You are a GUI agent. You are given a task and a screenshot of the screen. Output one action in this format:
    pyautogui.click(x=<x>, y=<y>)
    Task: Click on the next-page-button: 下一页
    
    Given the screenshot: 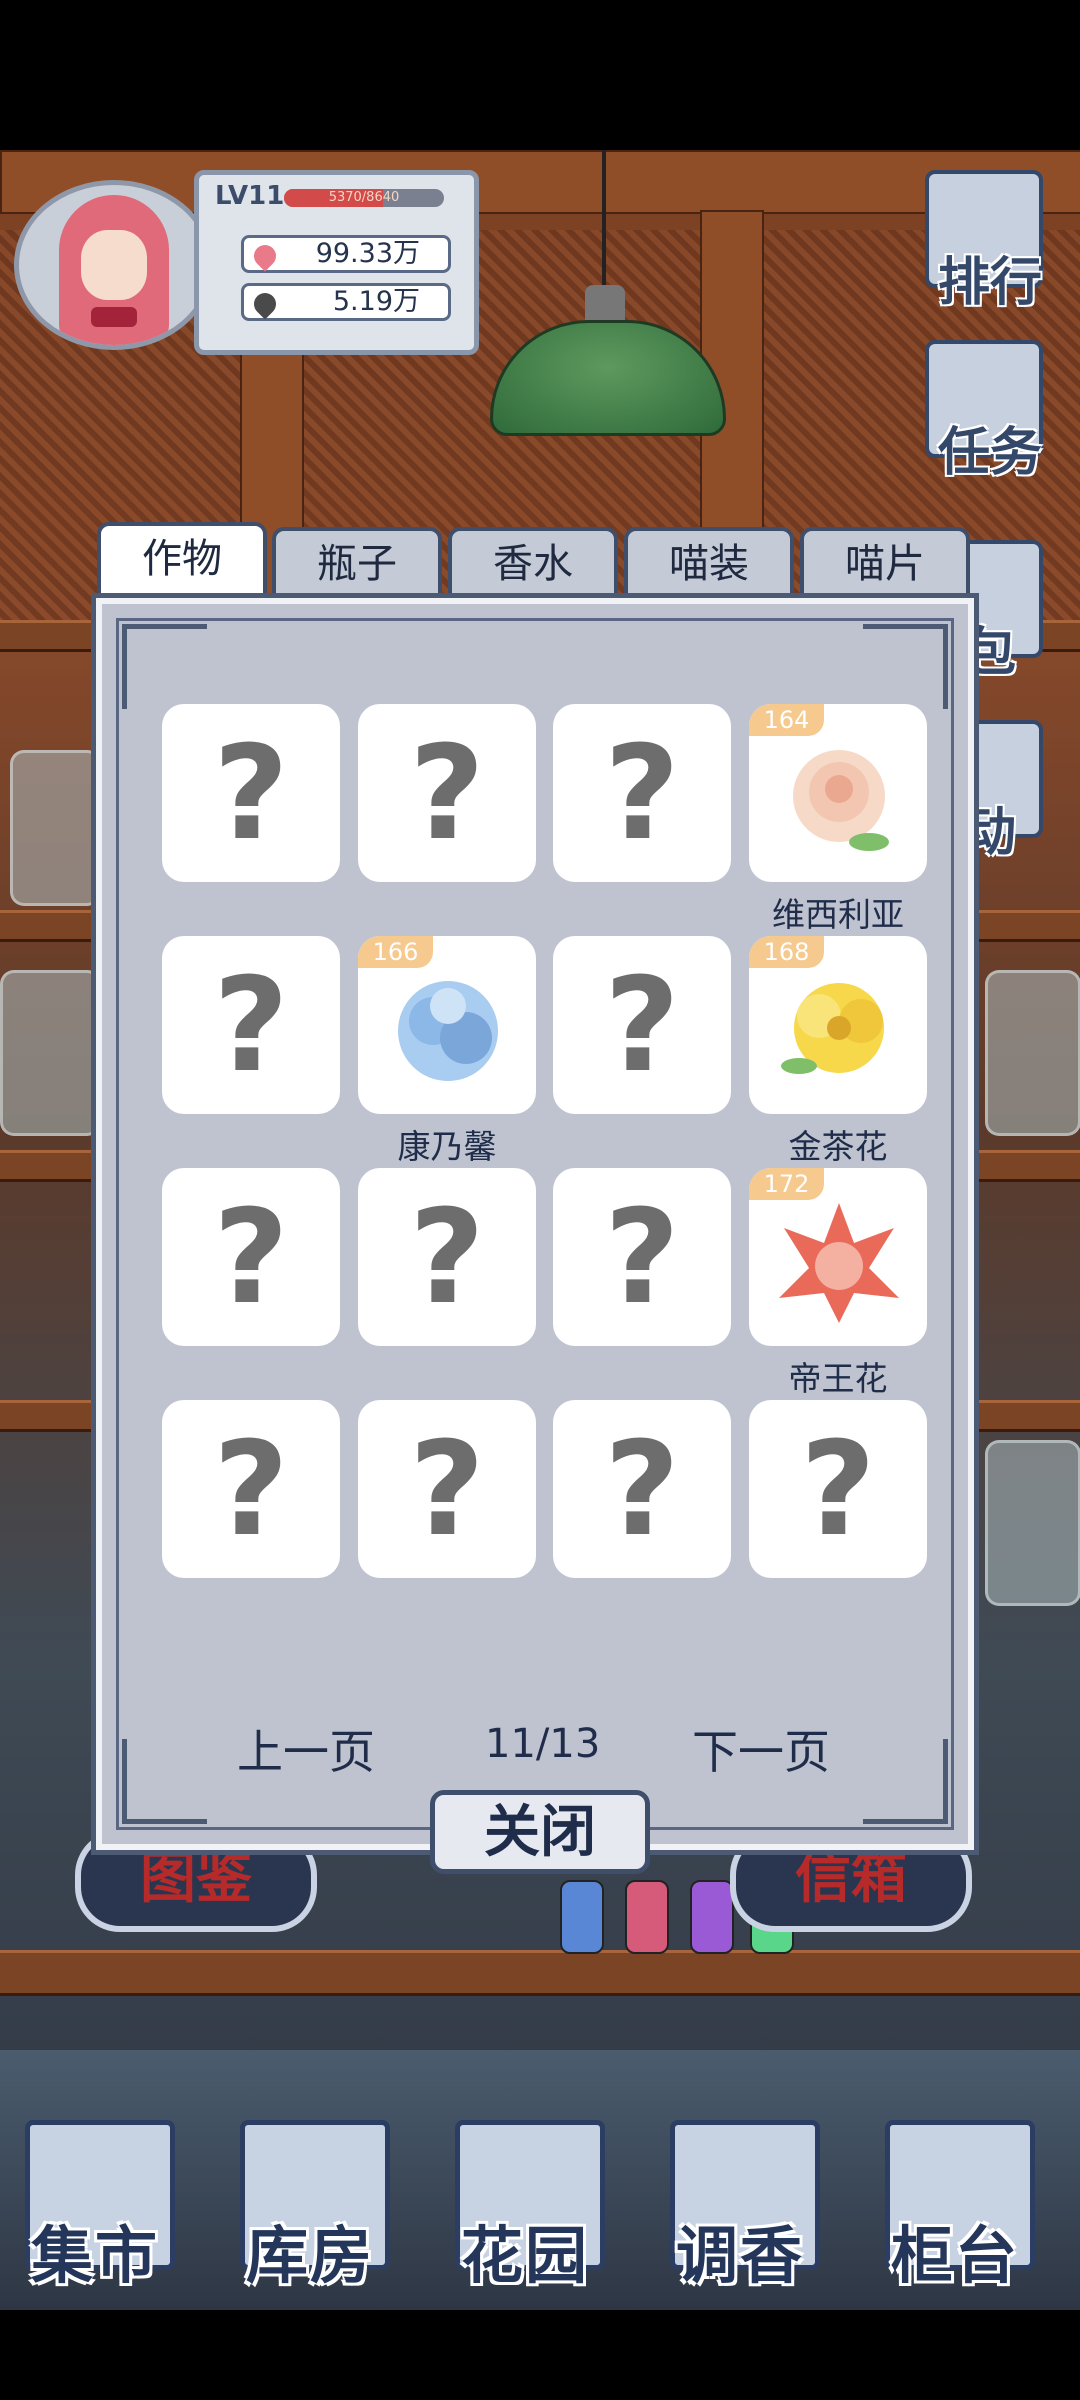 What is the action you would take?
    pyautogui.click(x=761, y=1749)
    